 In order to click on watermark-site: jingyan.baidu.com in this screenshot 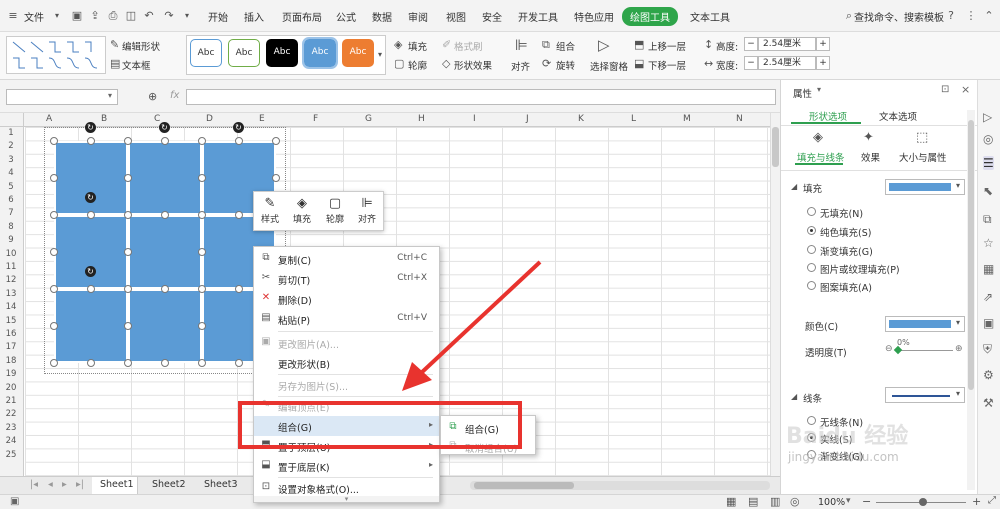, I will do `click(843, 457)`.